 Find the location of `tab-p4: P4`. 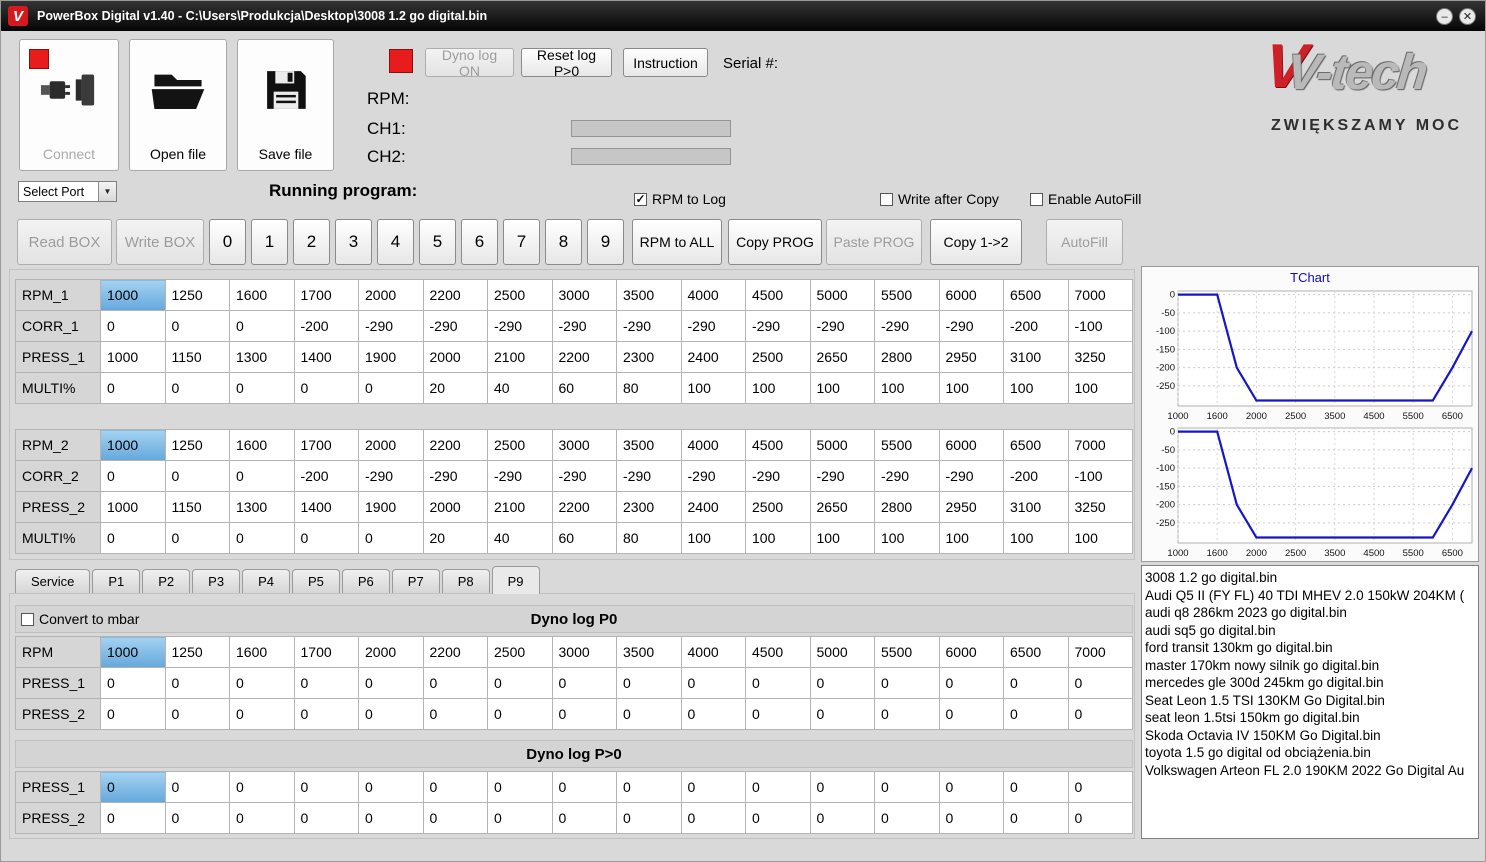

tab-p4: P4 is located at coordinates (266, 581).